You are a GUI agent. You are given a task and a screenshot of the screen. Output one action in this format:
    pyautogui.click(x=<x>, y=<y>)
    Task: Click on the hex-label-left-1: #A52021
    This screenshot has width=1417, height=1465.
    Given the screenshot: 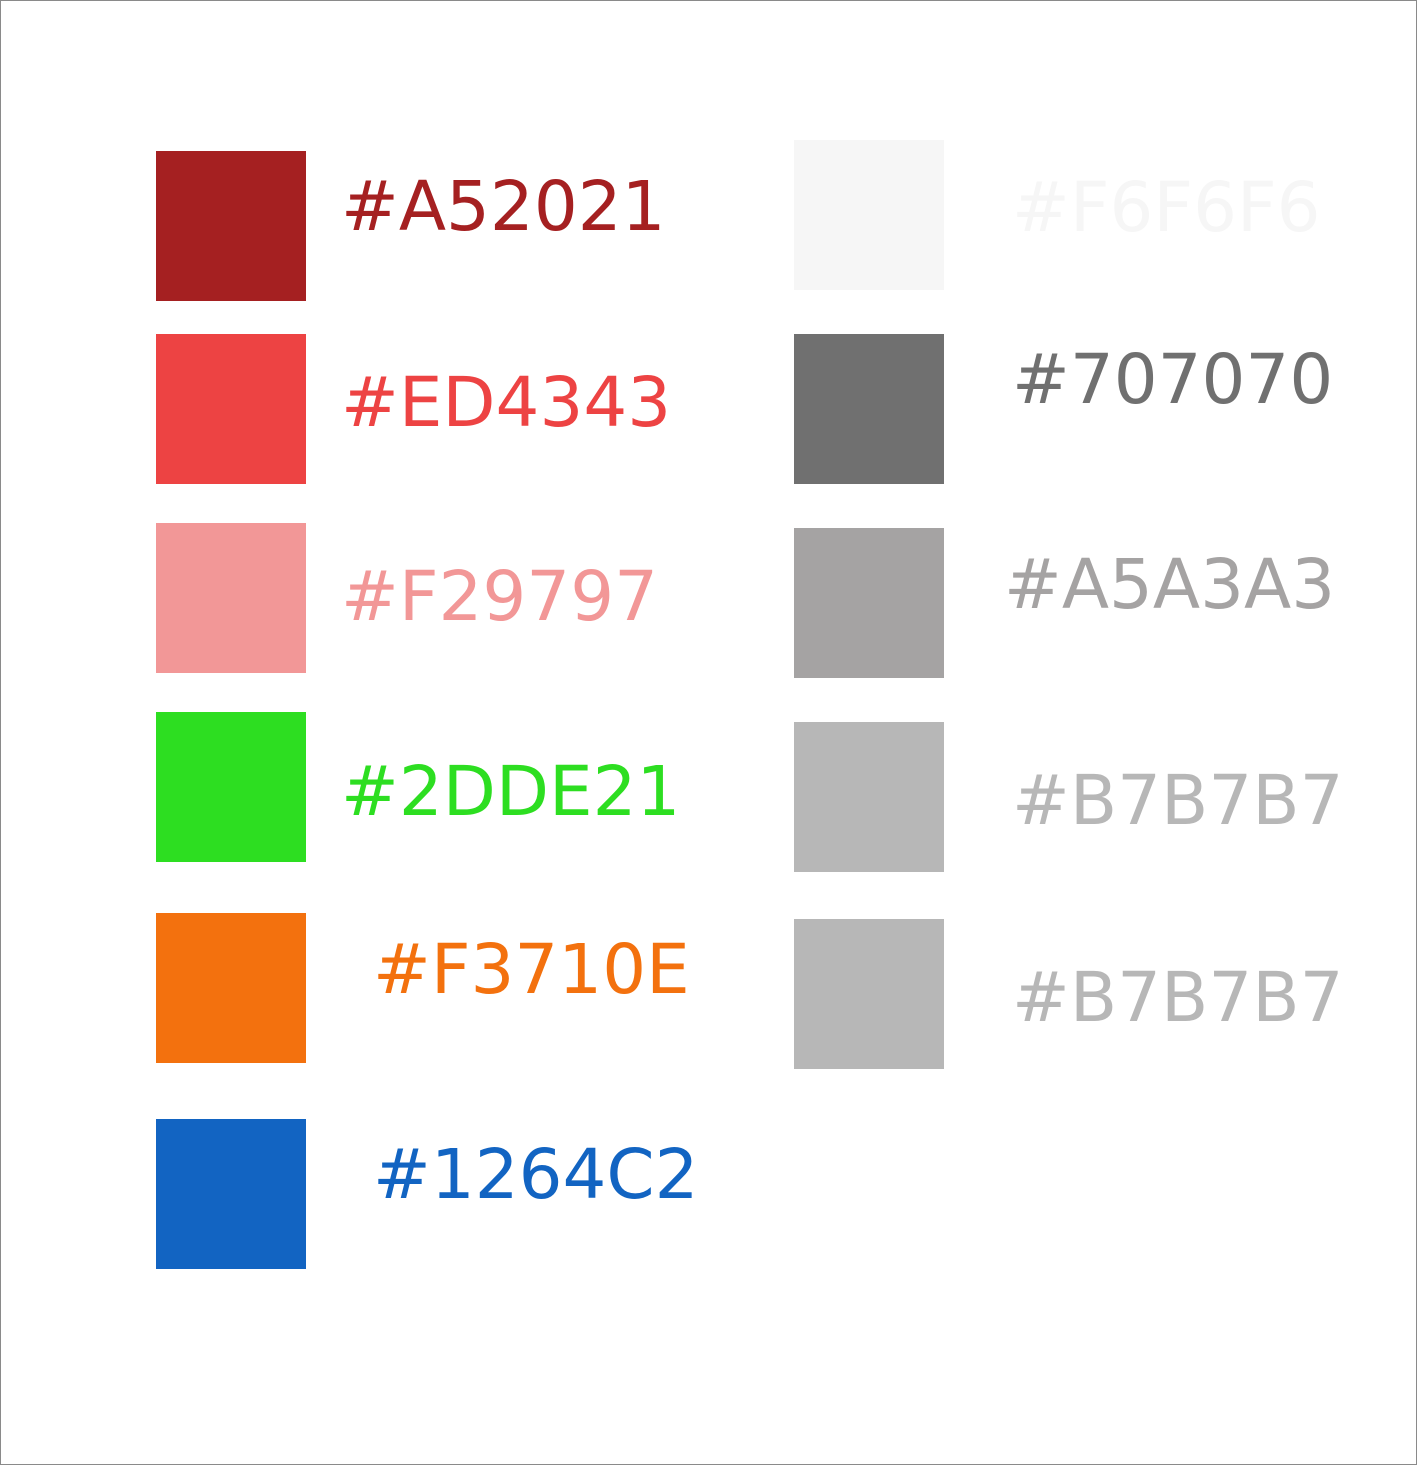 What is the action you would take?
    pyautogui.click(x=503, y=207)
    